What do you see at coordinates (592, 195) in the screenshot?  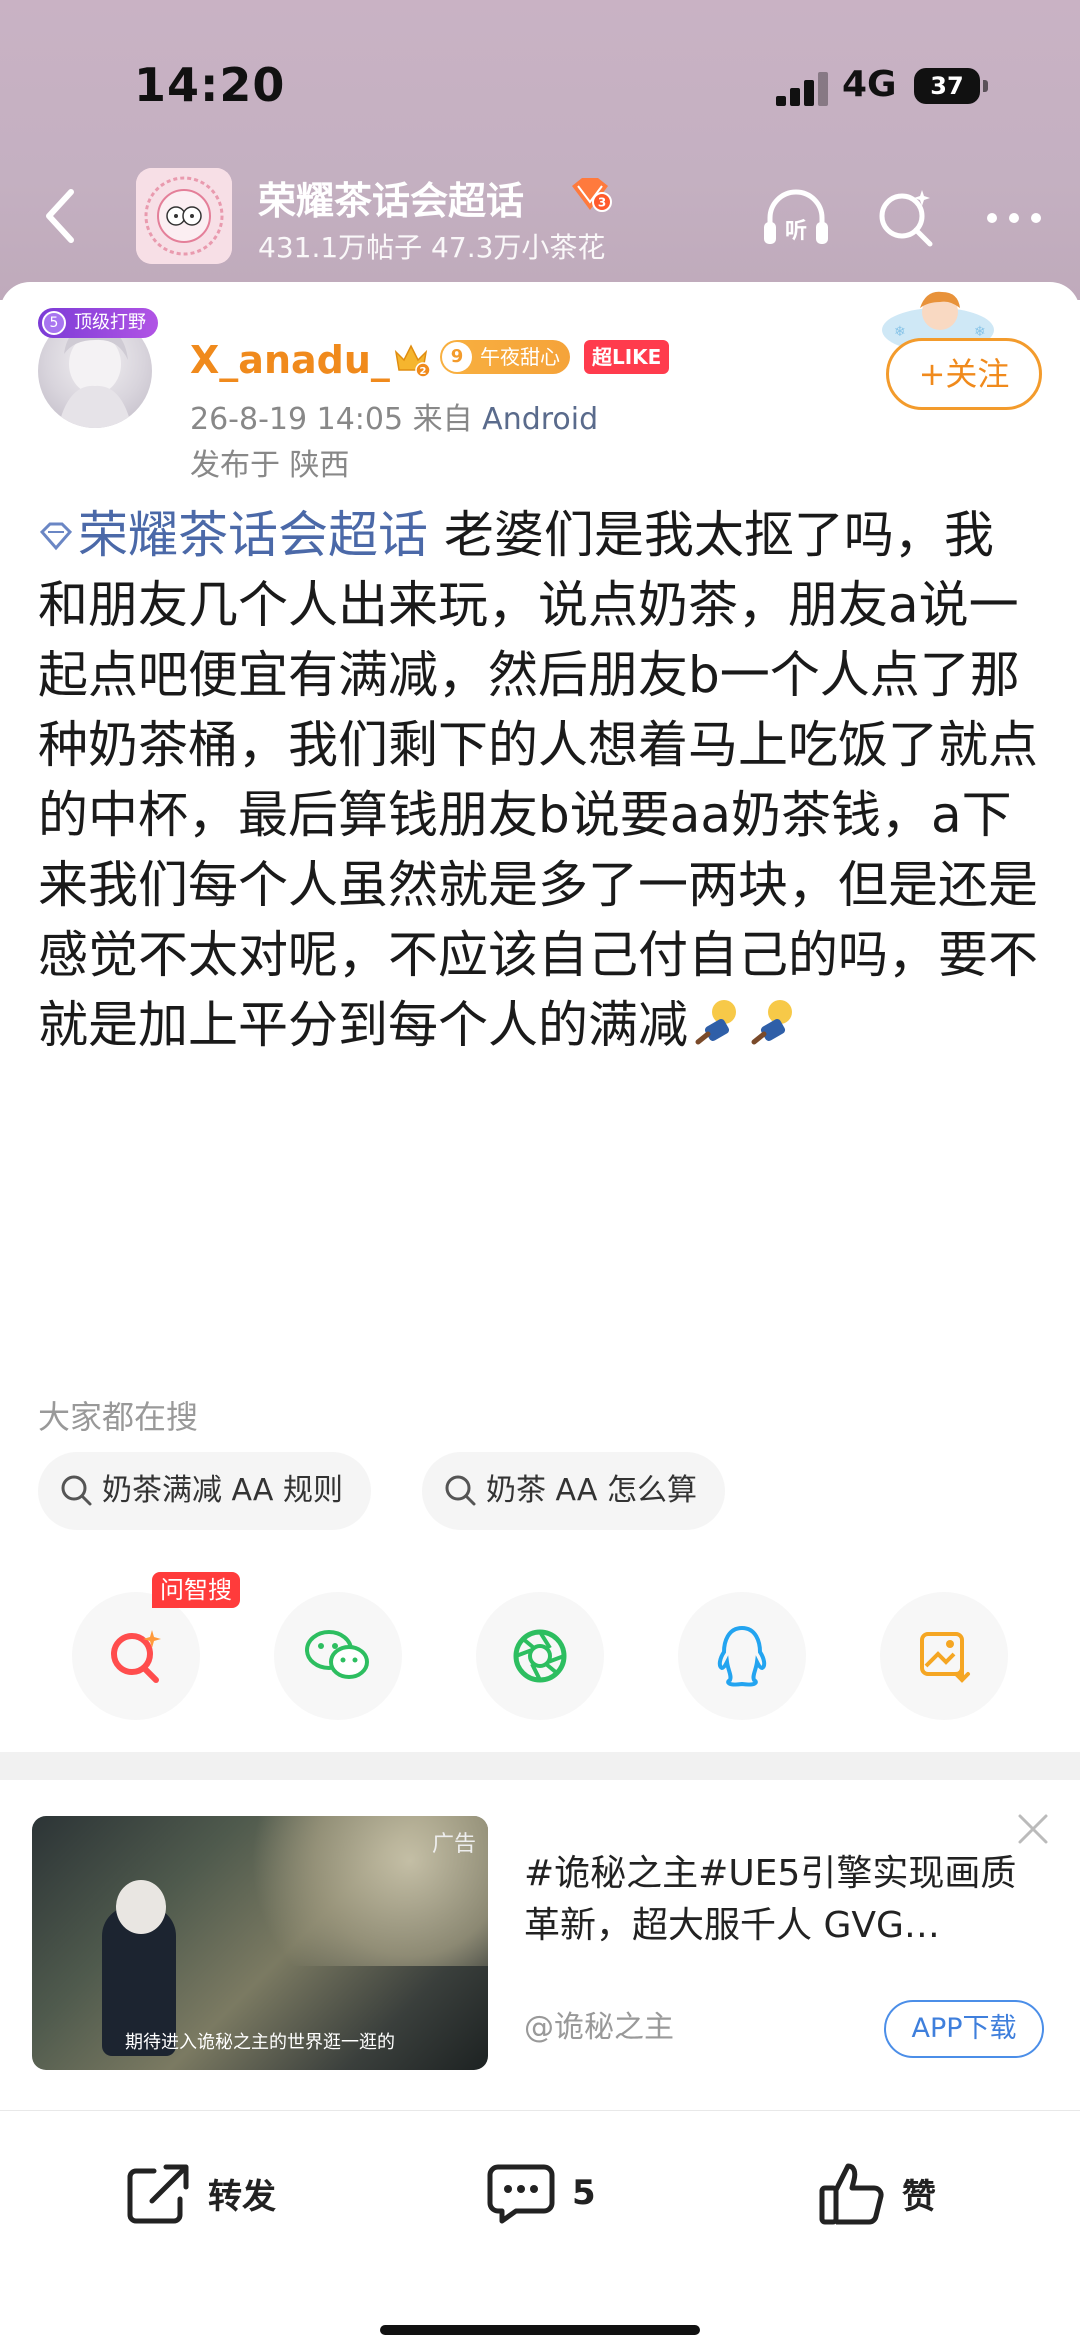 I see `group-level-badge-icon: 3` at bounding box center [592, 195].